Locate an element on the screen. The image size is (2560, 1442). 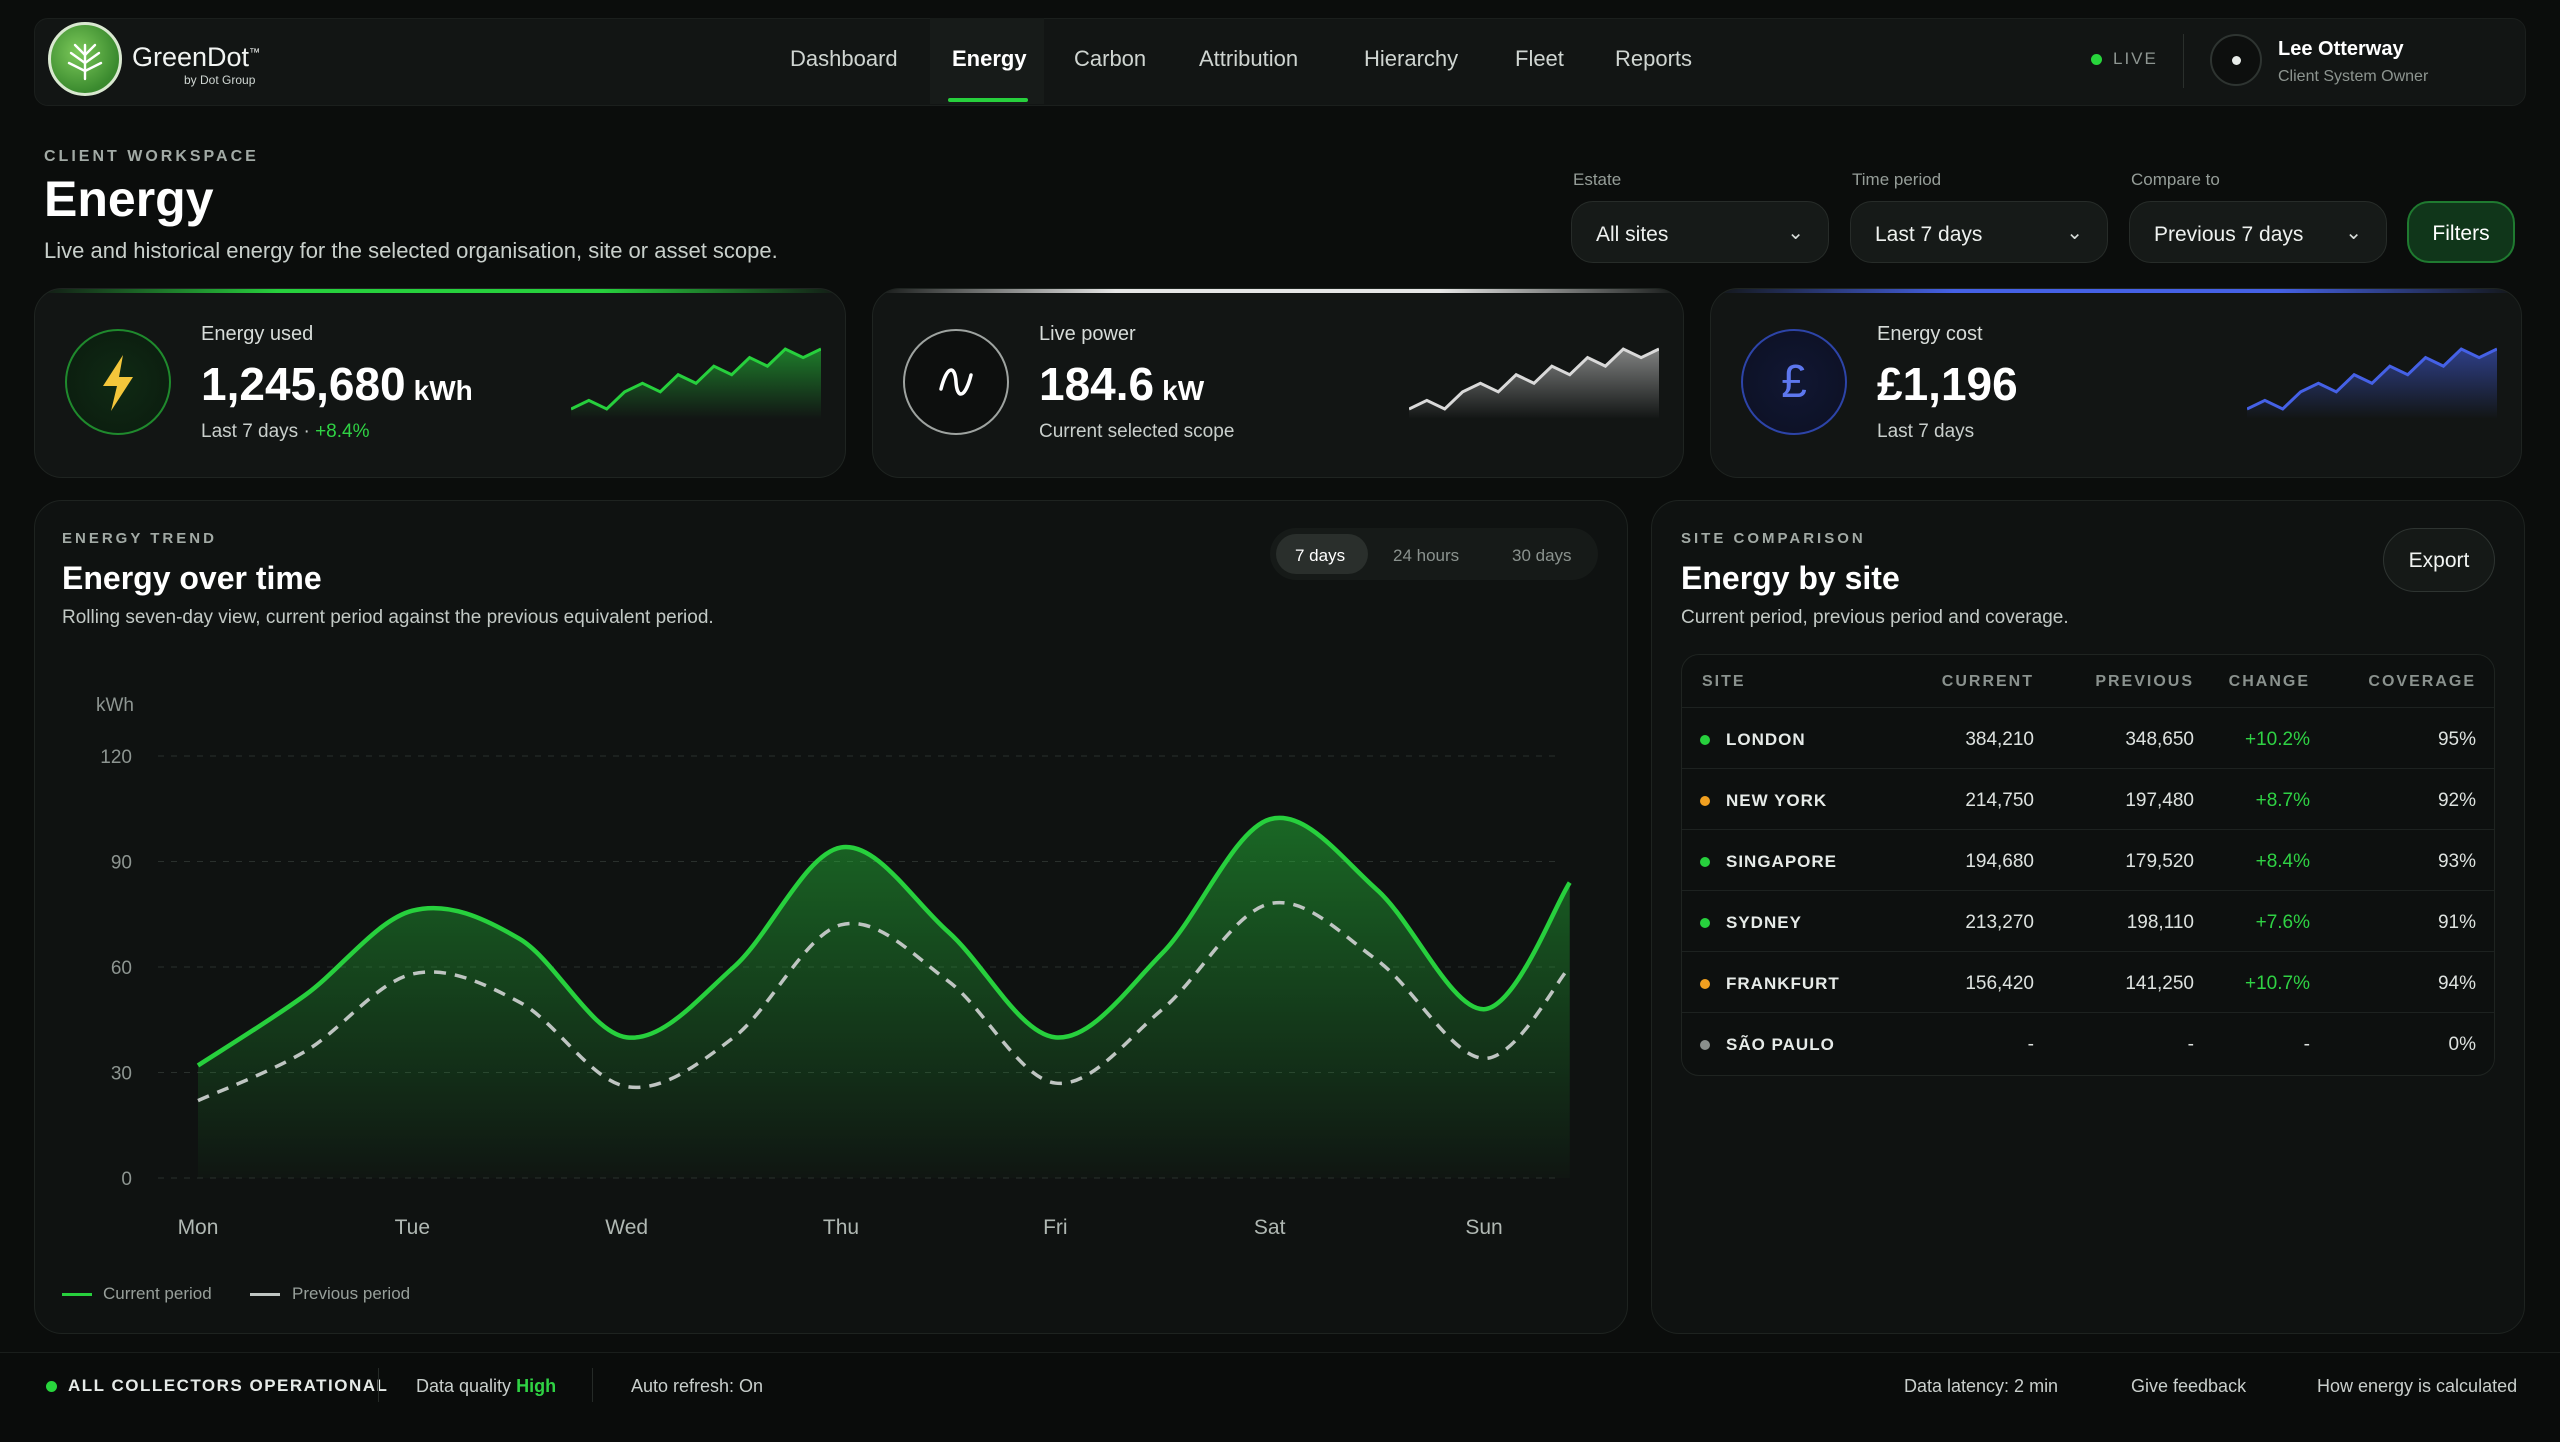
range-24-hours: 24 hours is located at coordinates (1426, 556).